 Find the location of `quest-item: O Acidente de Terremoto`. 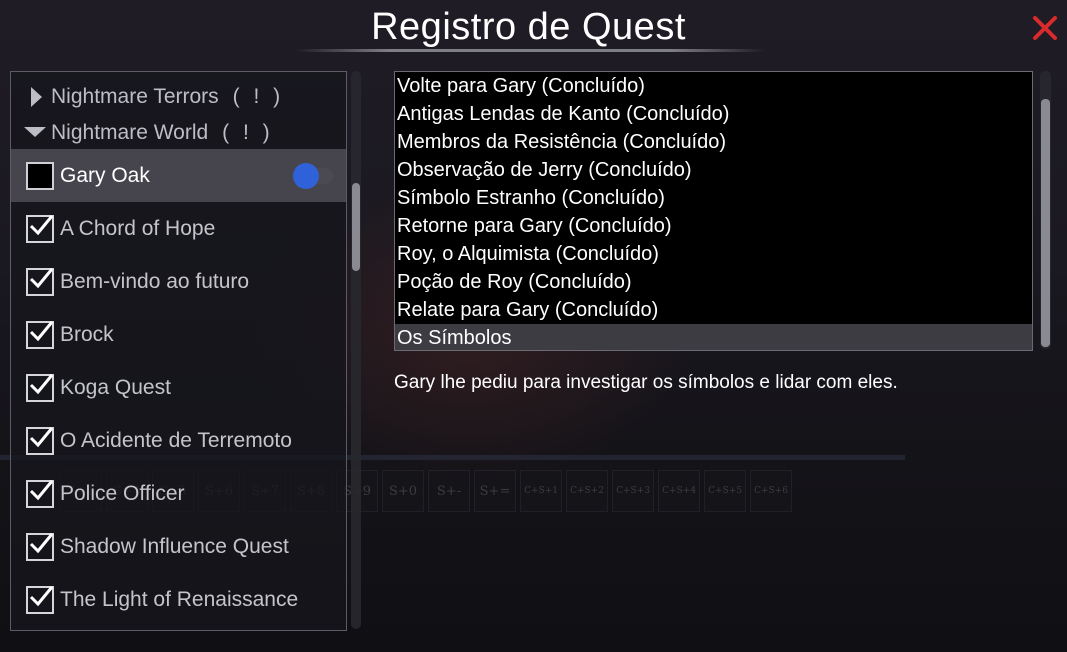

quest-item: O Acidente de Terremoto is located at coordinates (178, 440).